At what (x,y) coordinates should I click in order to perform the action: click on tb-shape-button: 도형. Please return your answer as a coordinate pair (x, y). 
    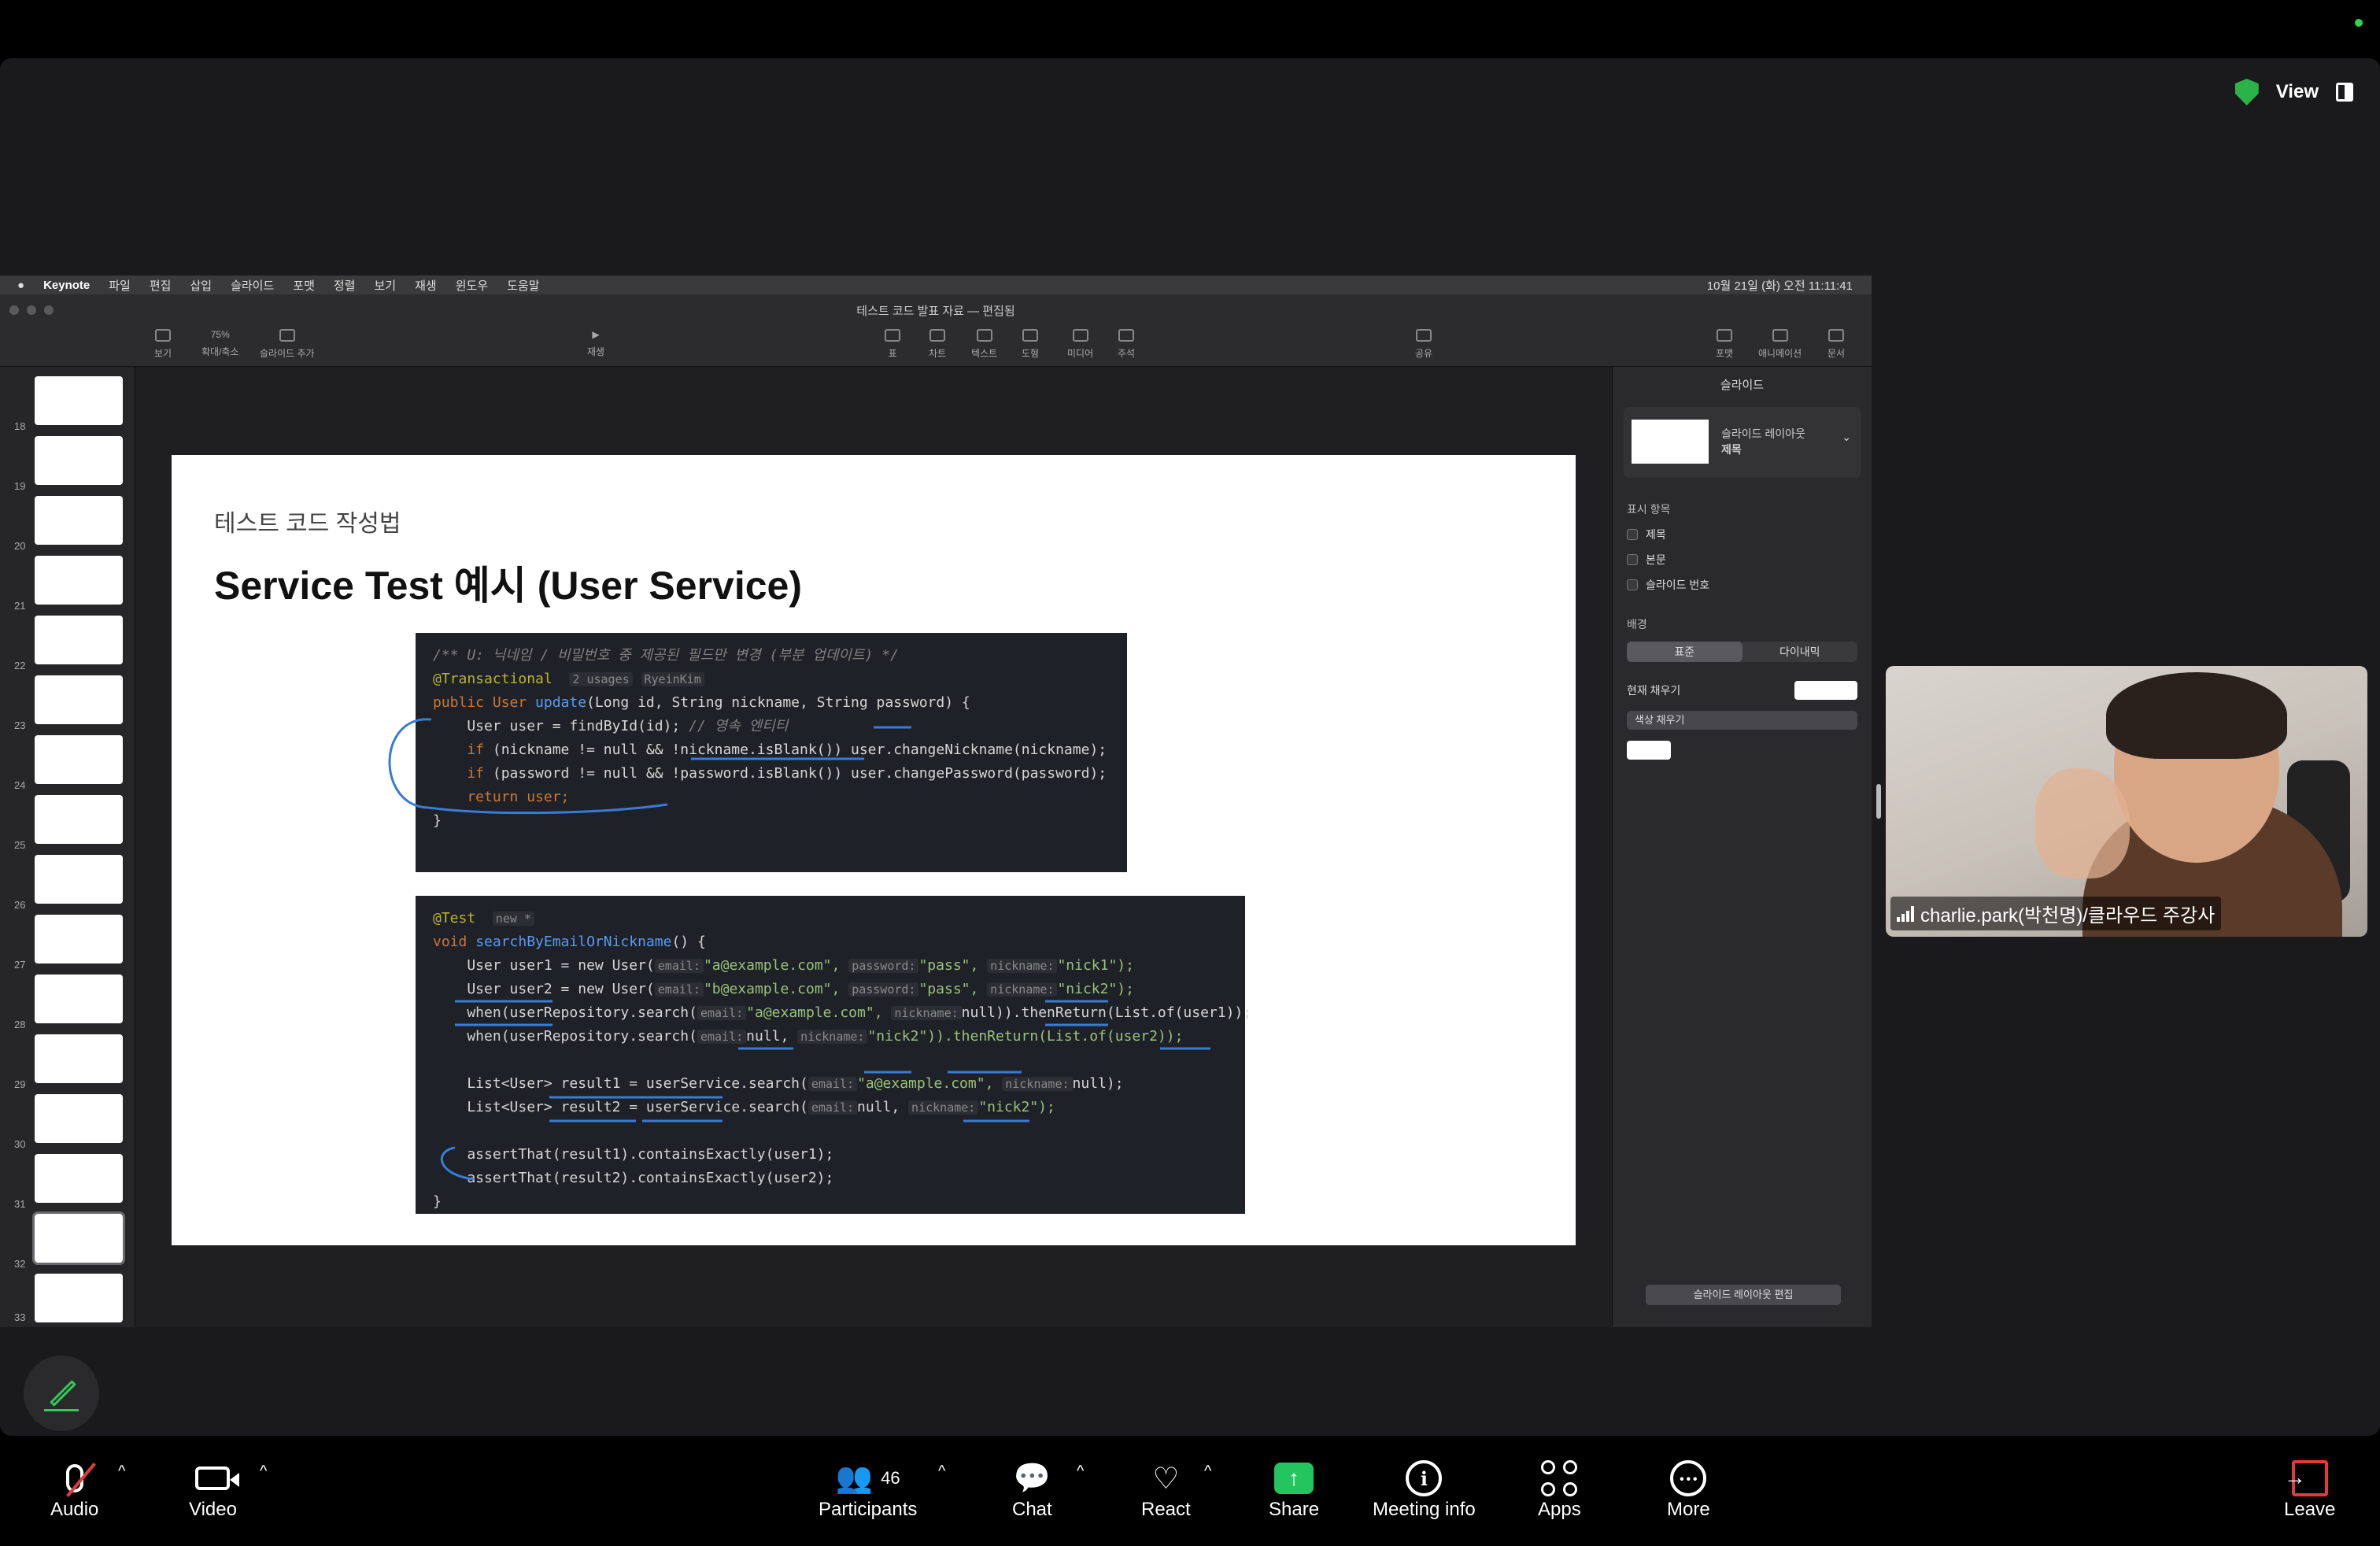
    Looking at the image, I should click on (1030, 344).